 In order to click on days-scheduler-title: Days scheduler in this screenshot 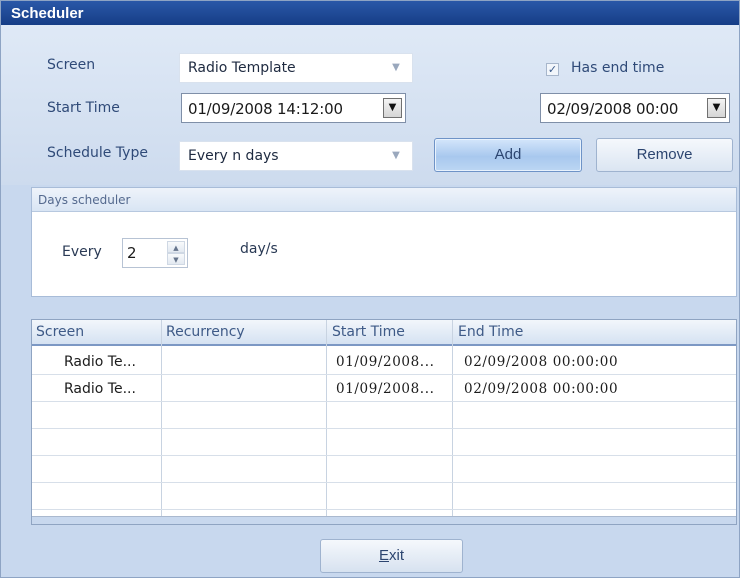, I will do `click(384, 200)`.